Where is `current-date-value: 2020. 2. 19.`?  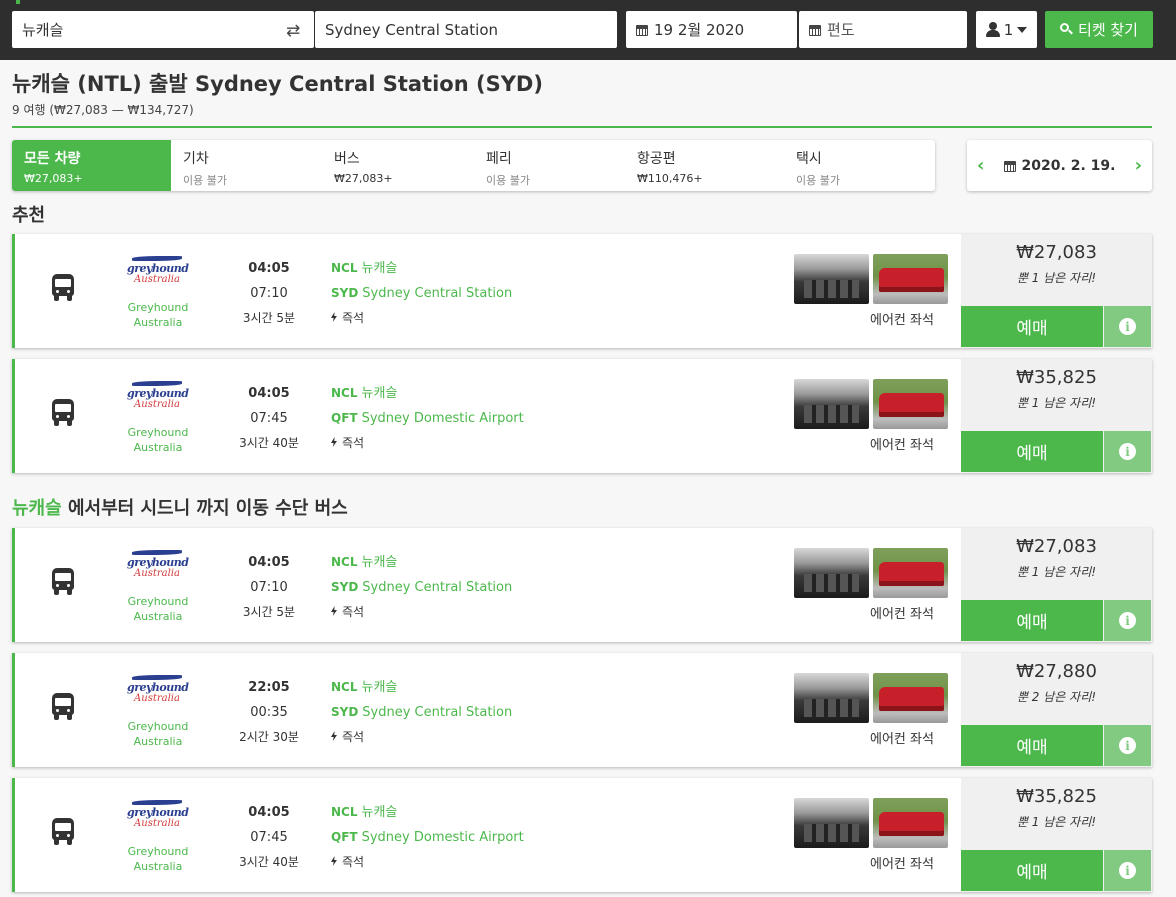 current-date-value: 2020. 2. 19. is located at coordinates (1068, 165).